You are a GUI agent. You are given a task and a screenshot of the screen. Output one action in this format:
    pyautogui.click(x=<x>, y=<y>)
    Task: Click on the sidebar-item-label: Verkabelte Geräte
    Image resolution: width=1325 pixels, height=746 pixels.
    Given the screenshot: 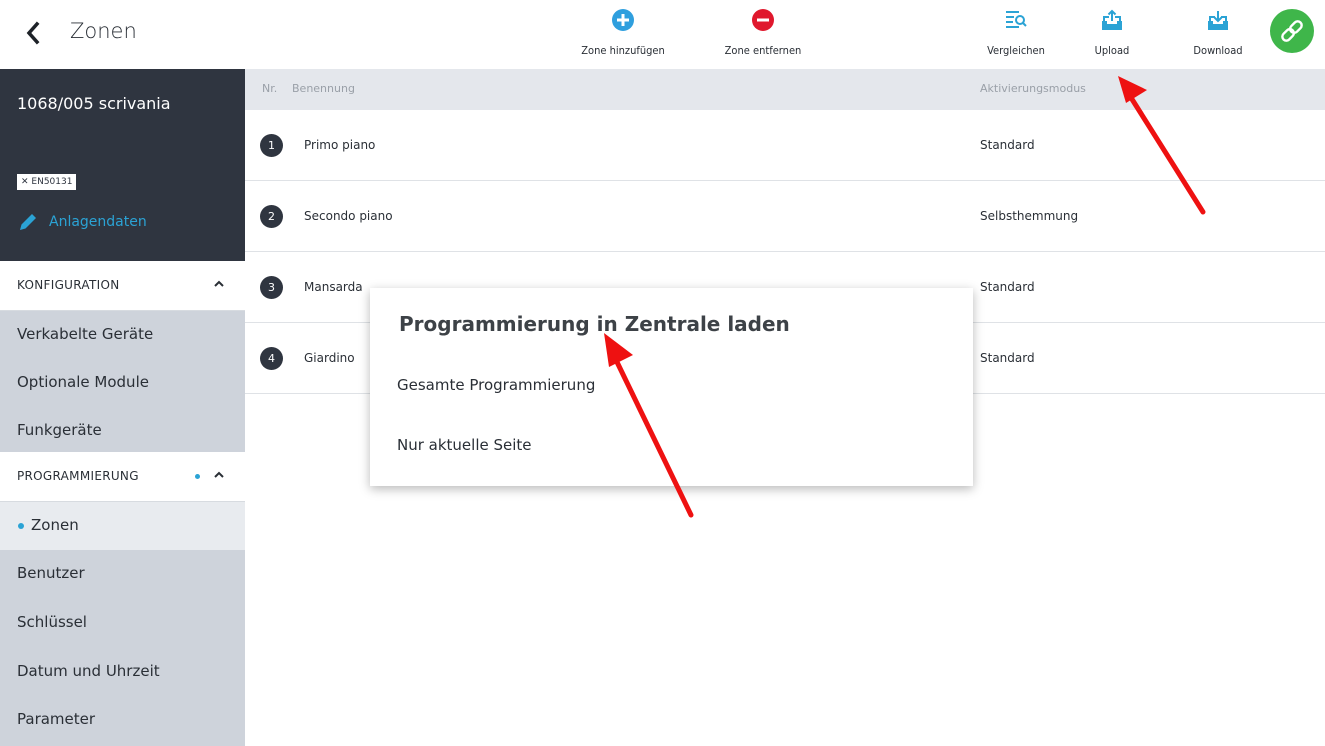 What is the action you would take?
    pyautogui.click(x=85, y=334)
    